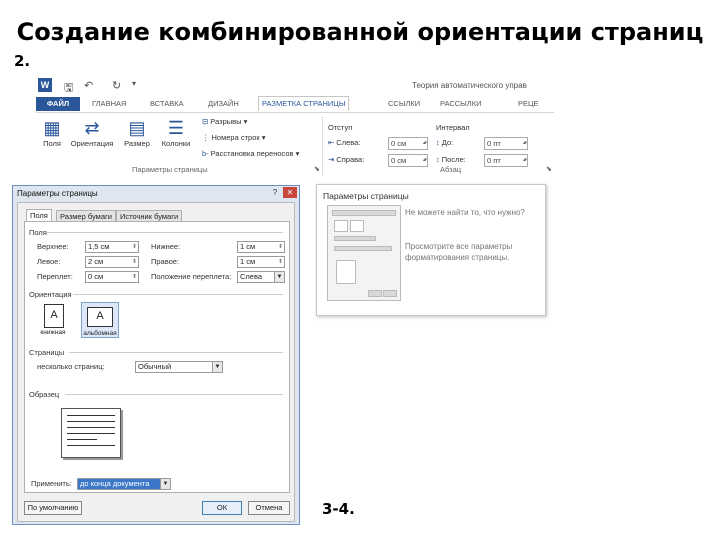 The height and width of the screenshot is (540, 720). Describe the element at coordinates (438, 142) in the screenshot. I see `spacing-before-icon: ↕` at that location.